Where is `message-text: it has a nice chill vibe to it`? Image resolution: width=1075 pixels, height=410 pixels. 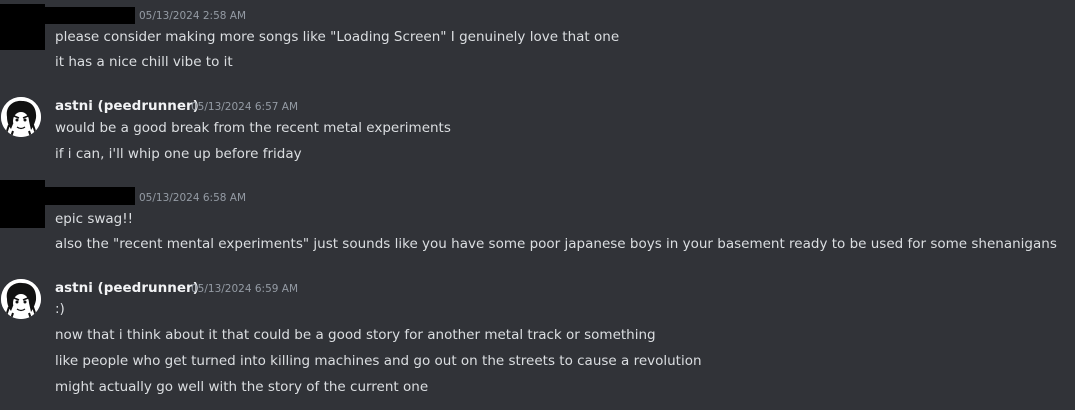 message-text: it has a nice chill vibe to it is located at coordinates (144, 62).